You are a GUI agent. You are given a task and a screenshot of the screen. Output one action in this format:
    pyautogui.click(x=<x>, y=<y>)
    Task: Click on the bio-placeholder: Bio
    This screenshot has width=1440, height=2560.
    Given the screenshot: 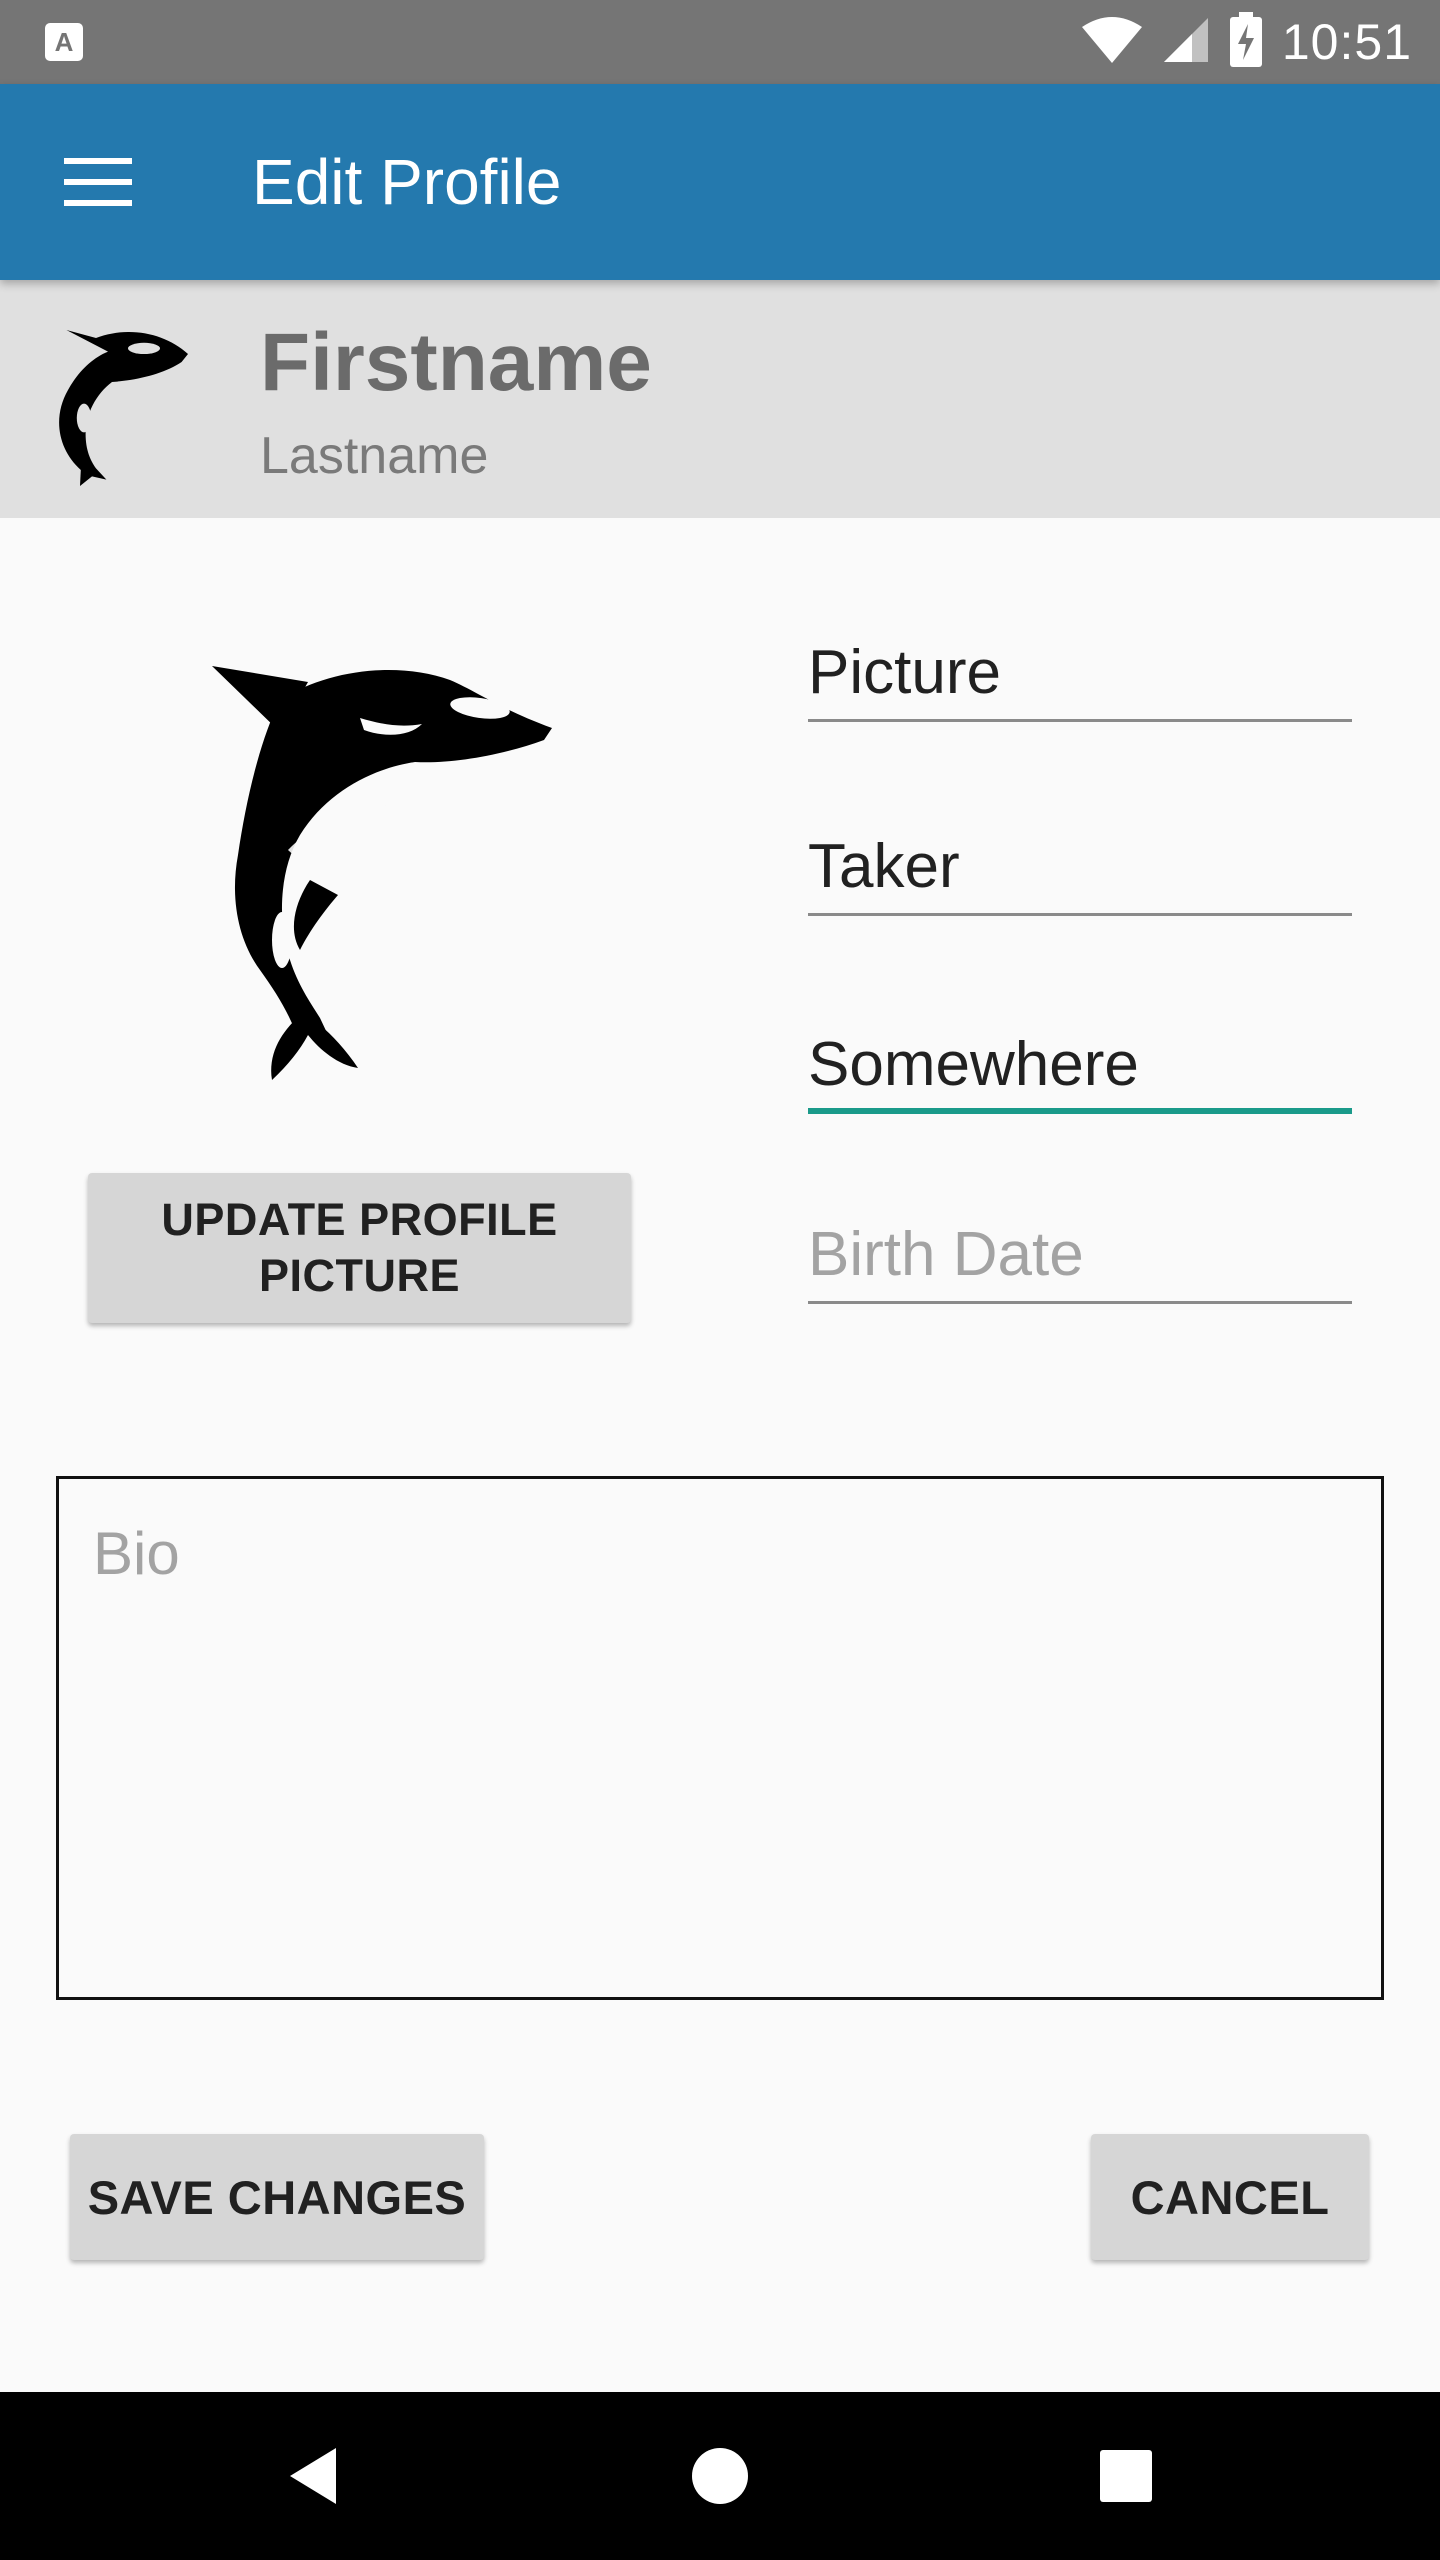 What is the action you would take?
    pyautogui.click(x=136, y=1553)
    